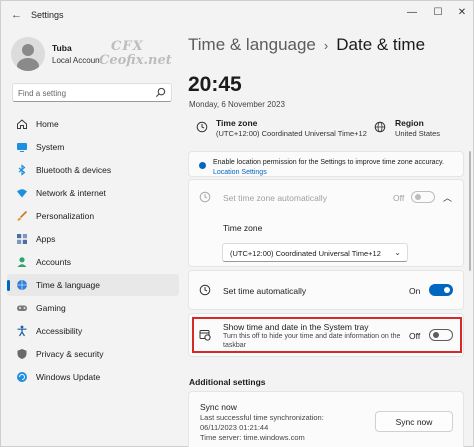 The image size is (474, 447). What do you see at coordinates (93, 124) in the screenshot?
I see `sidebar-item-home: Home` at bounding box center [93, 124].